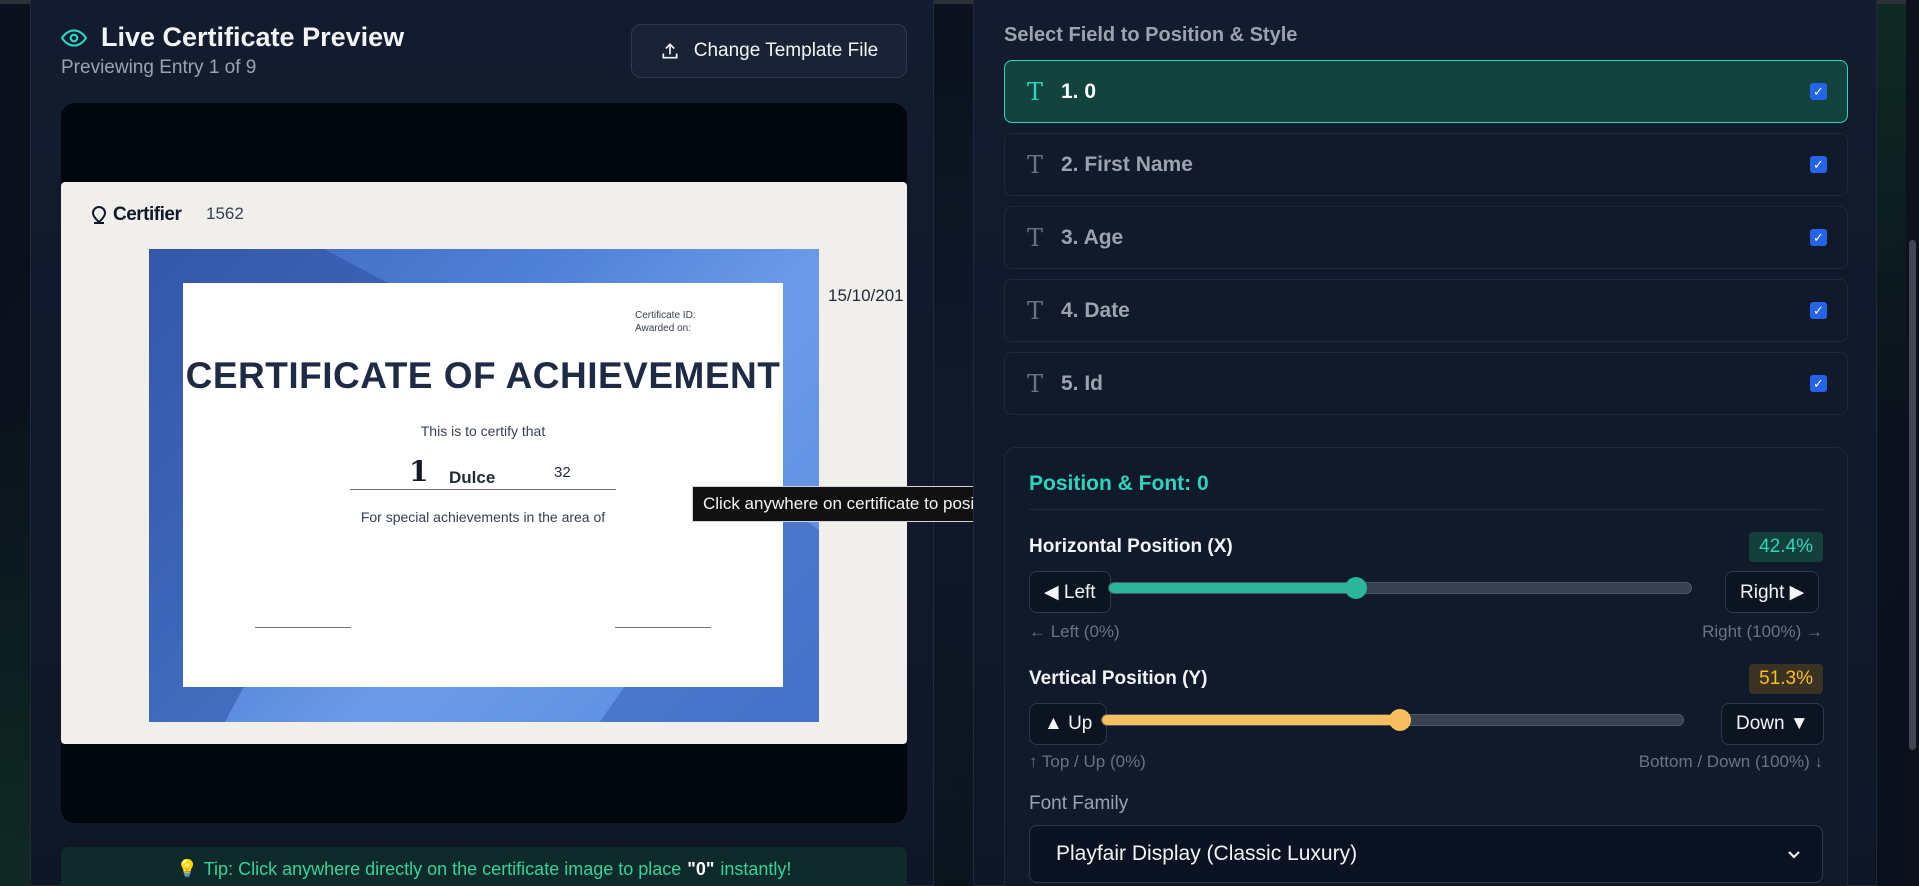 This screenshot has width=1919, height=886. Describe the element at coordinates (1426, 509) in the screenshot. I see `divider` at that location.